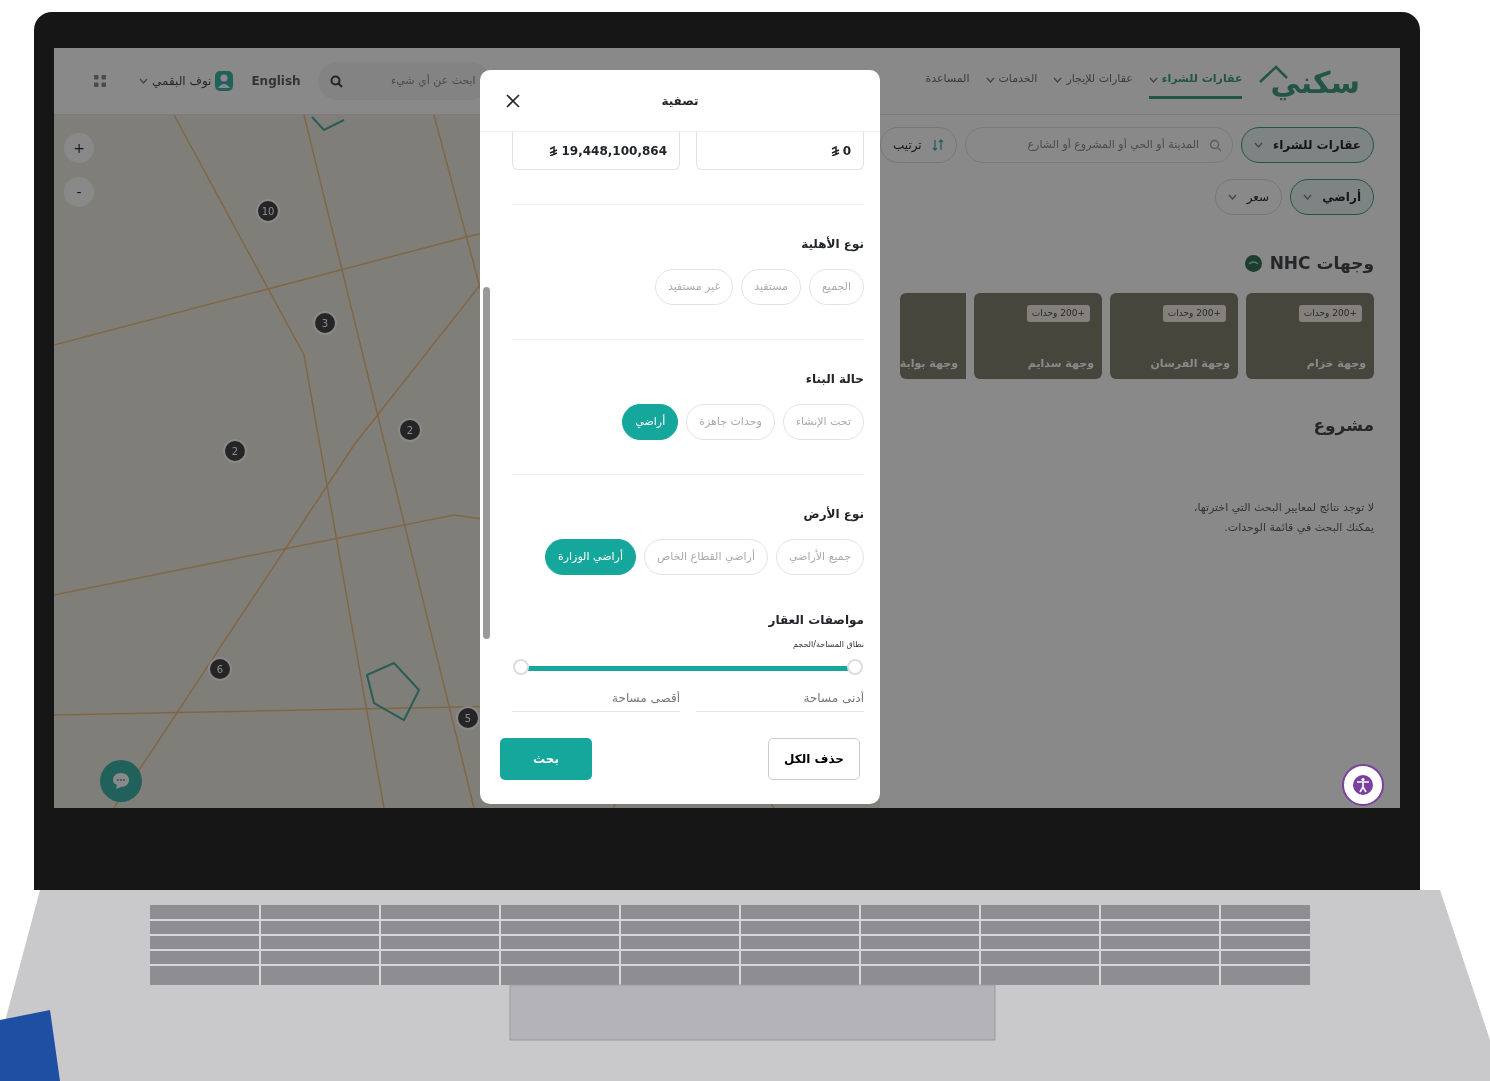 This screenshot has width=1490, height=1081. What do you see at coordinates (1195, 81) in the screenshot?
I see `nav-tab: عقارات للشراء` at bounding box center [1195, 81].